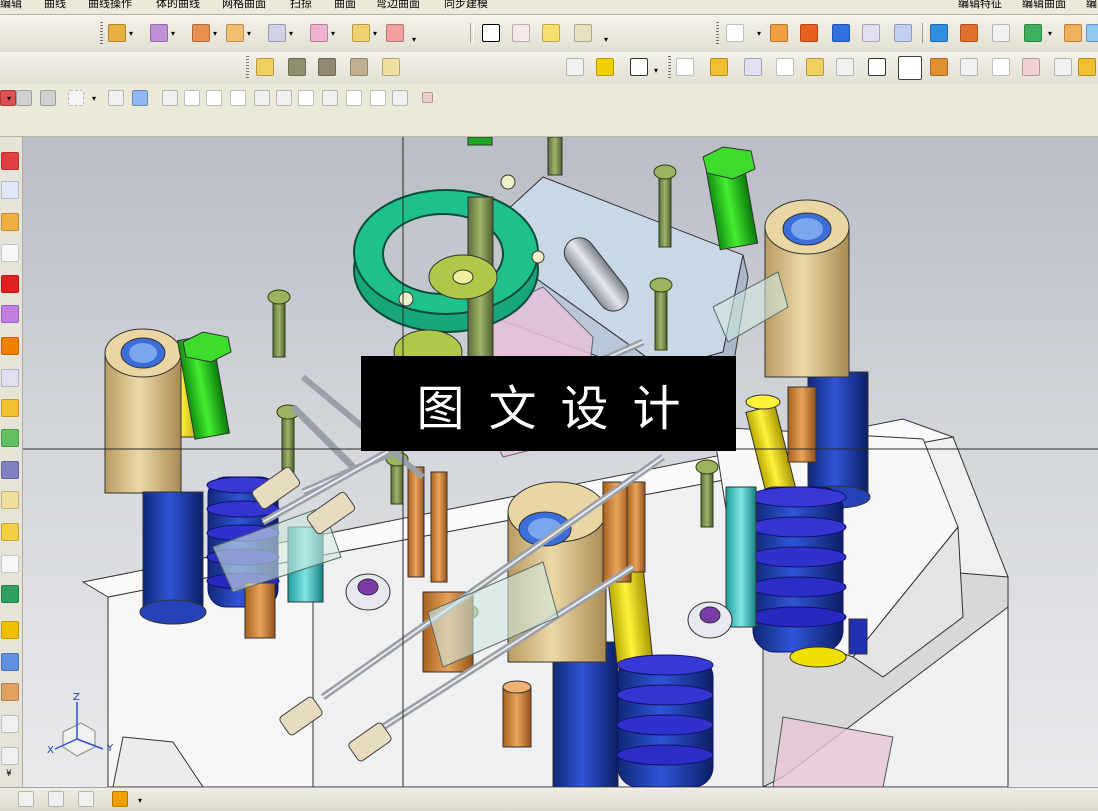 The width and height of the screenshot is (1098, 811). I want to click on part-nav-icon, so click(10, 222).